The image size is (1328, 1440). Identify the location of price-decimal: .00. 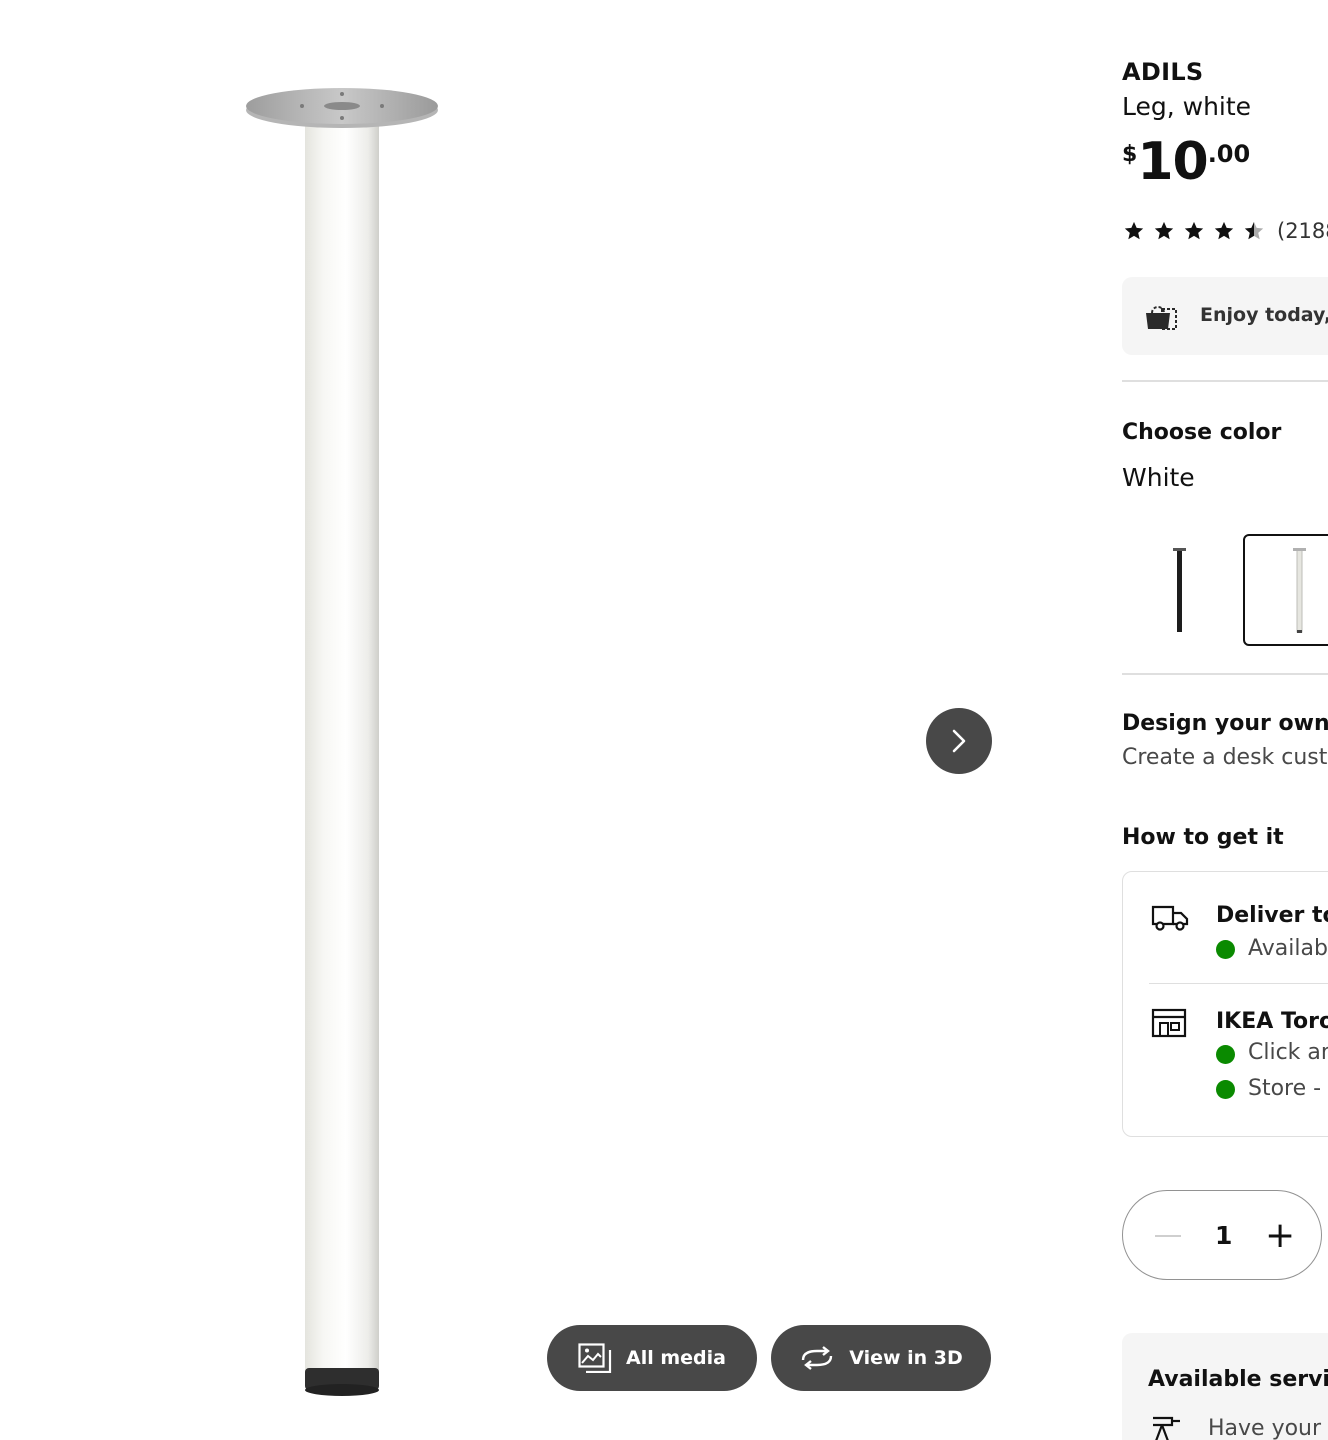
(1229, 154).